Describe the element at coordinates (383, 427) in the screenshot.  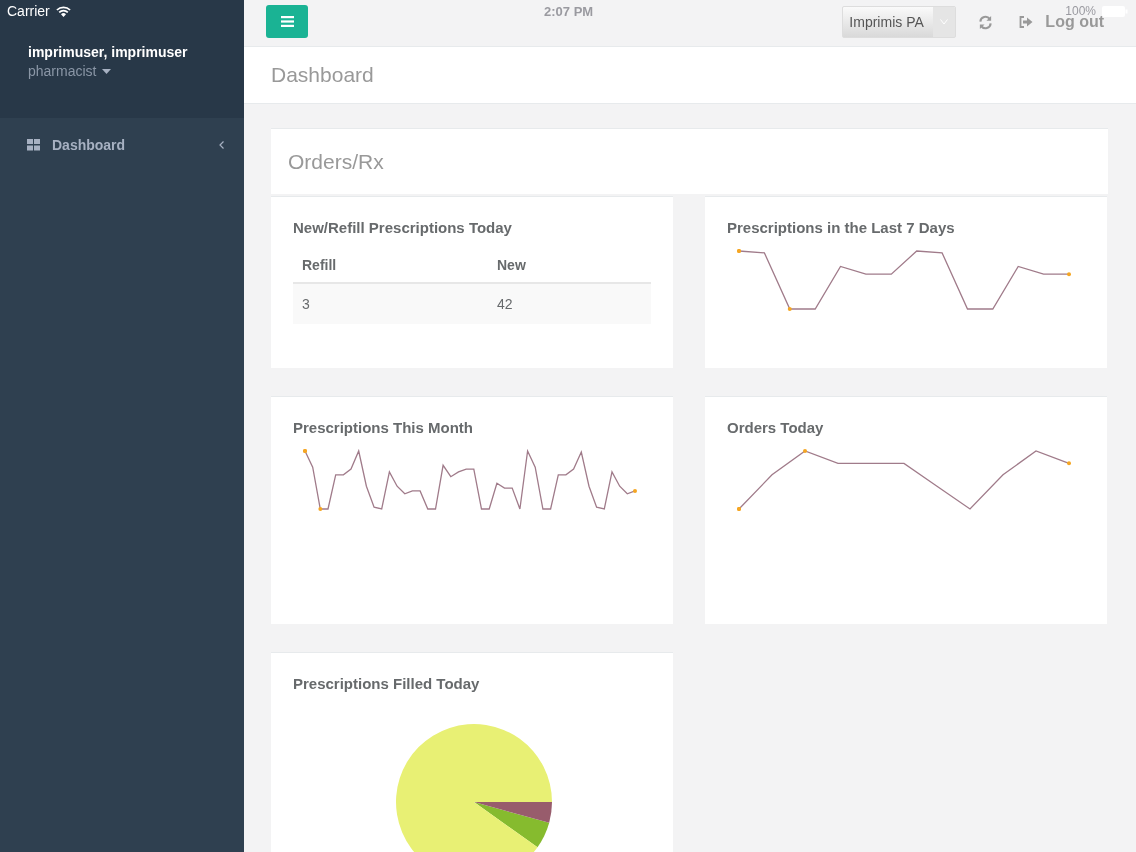
I see `panel-title: Prescriptions This Month` at that location.